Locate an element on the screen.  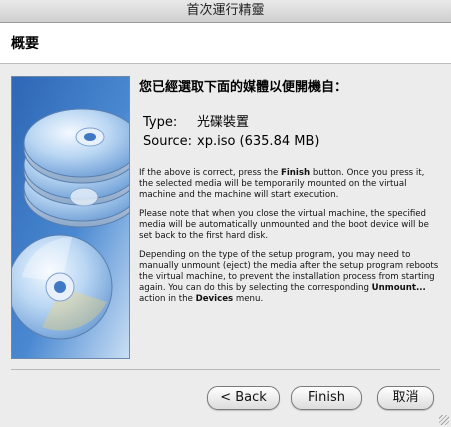
text-span: If the above is correct, press the is located at coordinates (210, 173).